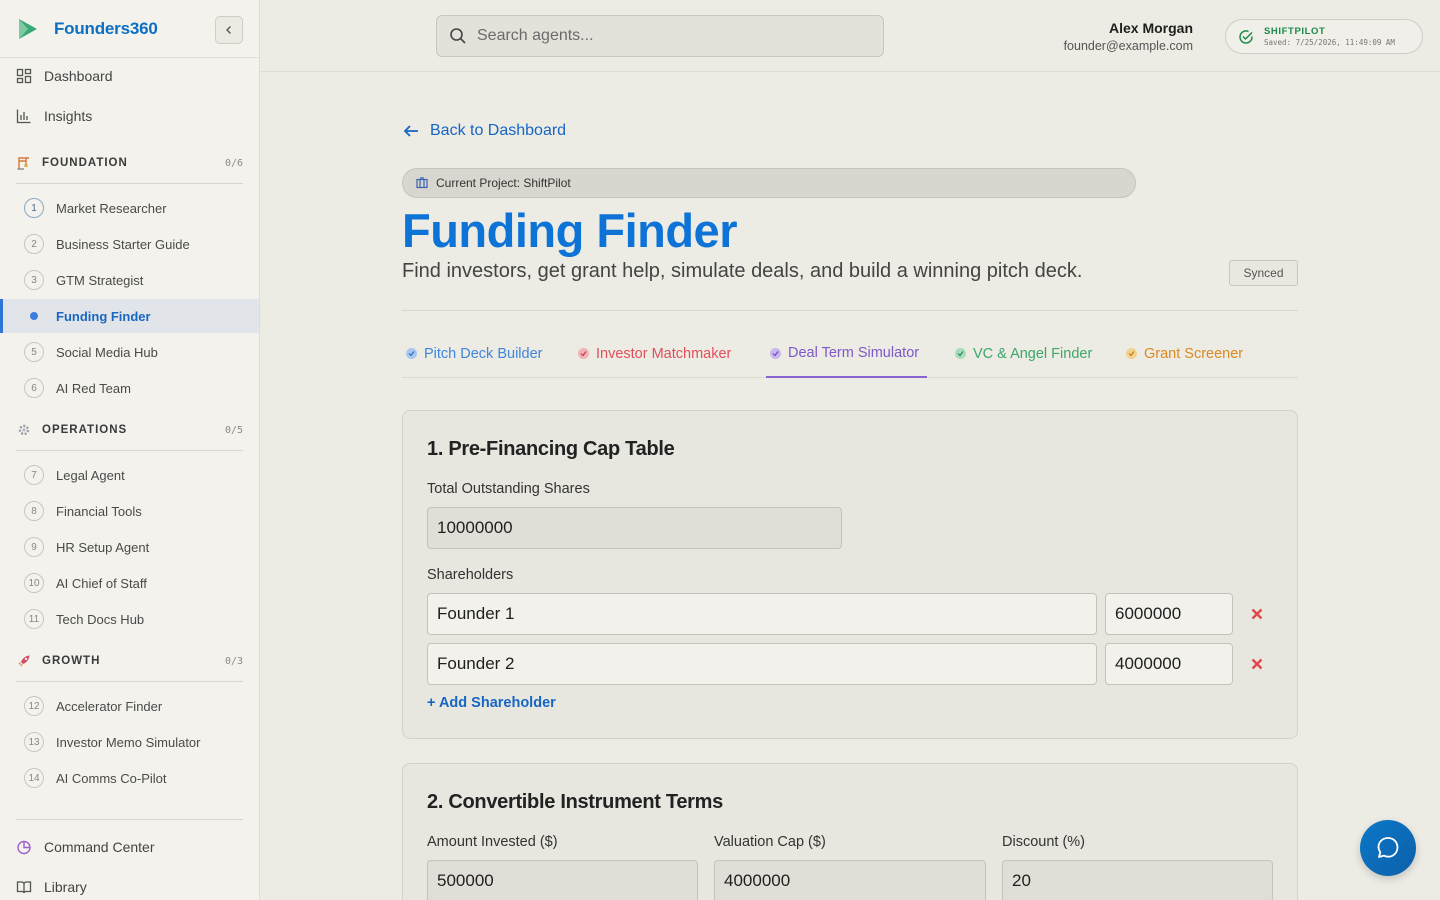  I want to click on save-status-pill: SHIFTPILOT Saved: 7/25/2026, 11:49:09 AM, so click(1324, 36).